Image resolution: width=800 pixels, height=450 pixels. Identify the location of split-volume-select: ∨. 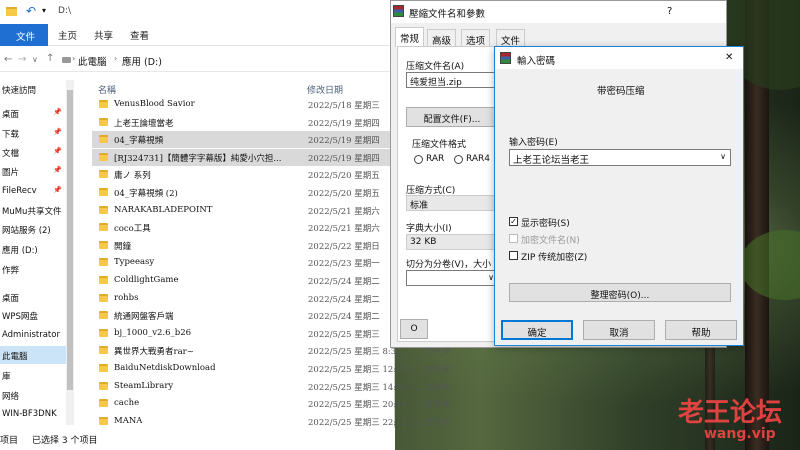
(452, 278).